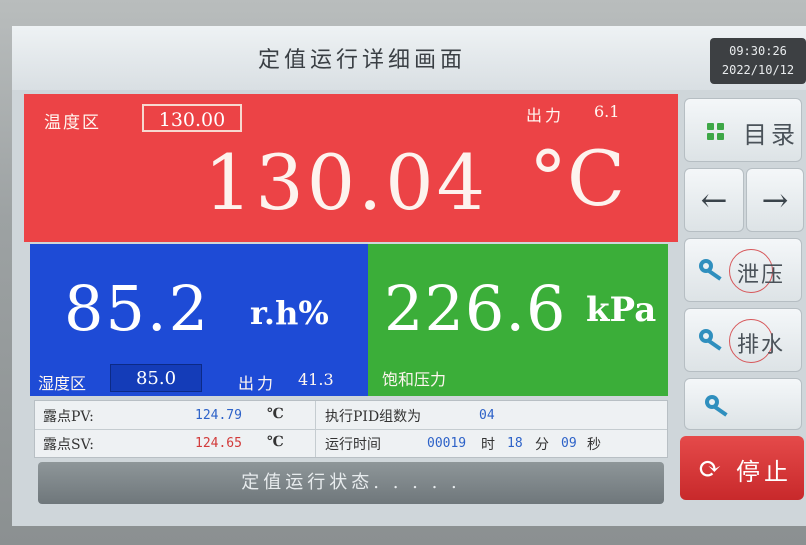 Image resolution: width=806 pixels, height=545 pixels. What do you see at coordinates (764, 472) in the screenshot?
I see `stop-button-label: 停止` at bounding box center [764, 472].